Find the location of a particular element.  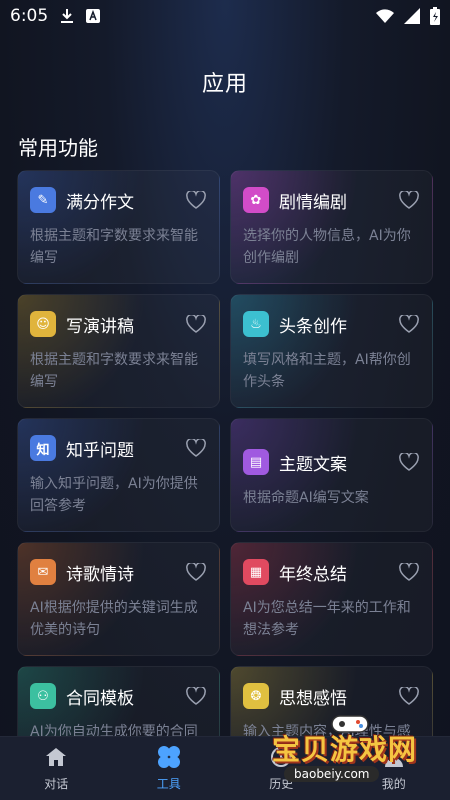

signal-icon is located at coordinates (412, 16).